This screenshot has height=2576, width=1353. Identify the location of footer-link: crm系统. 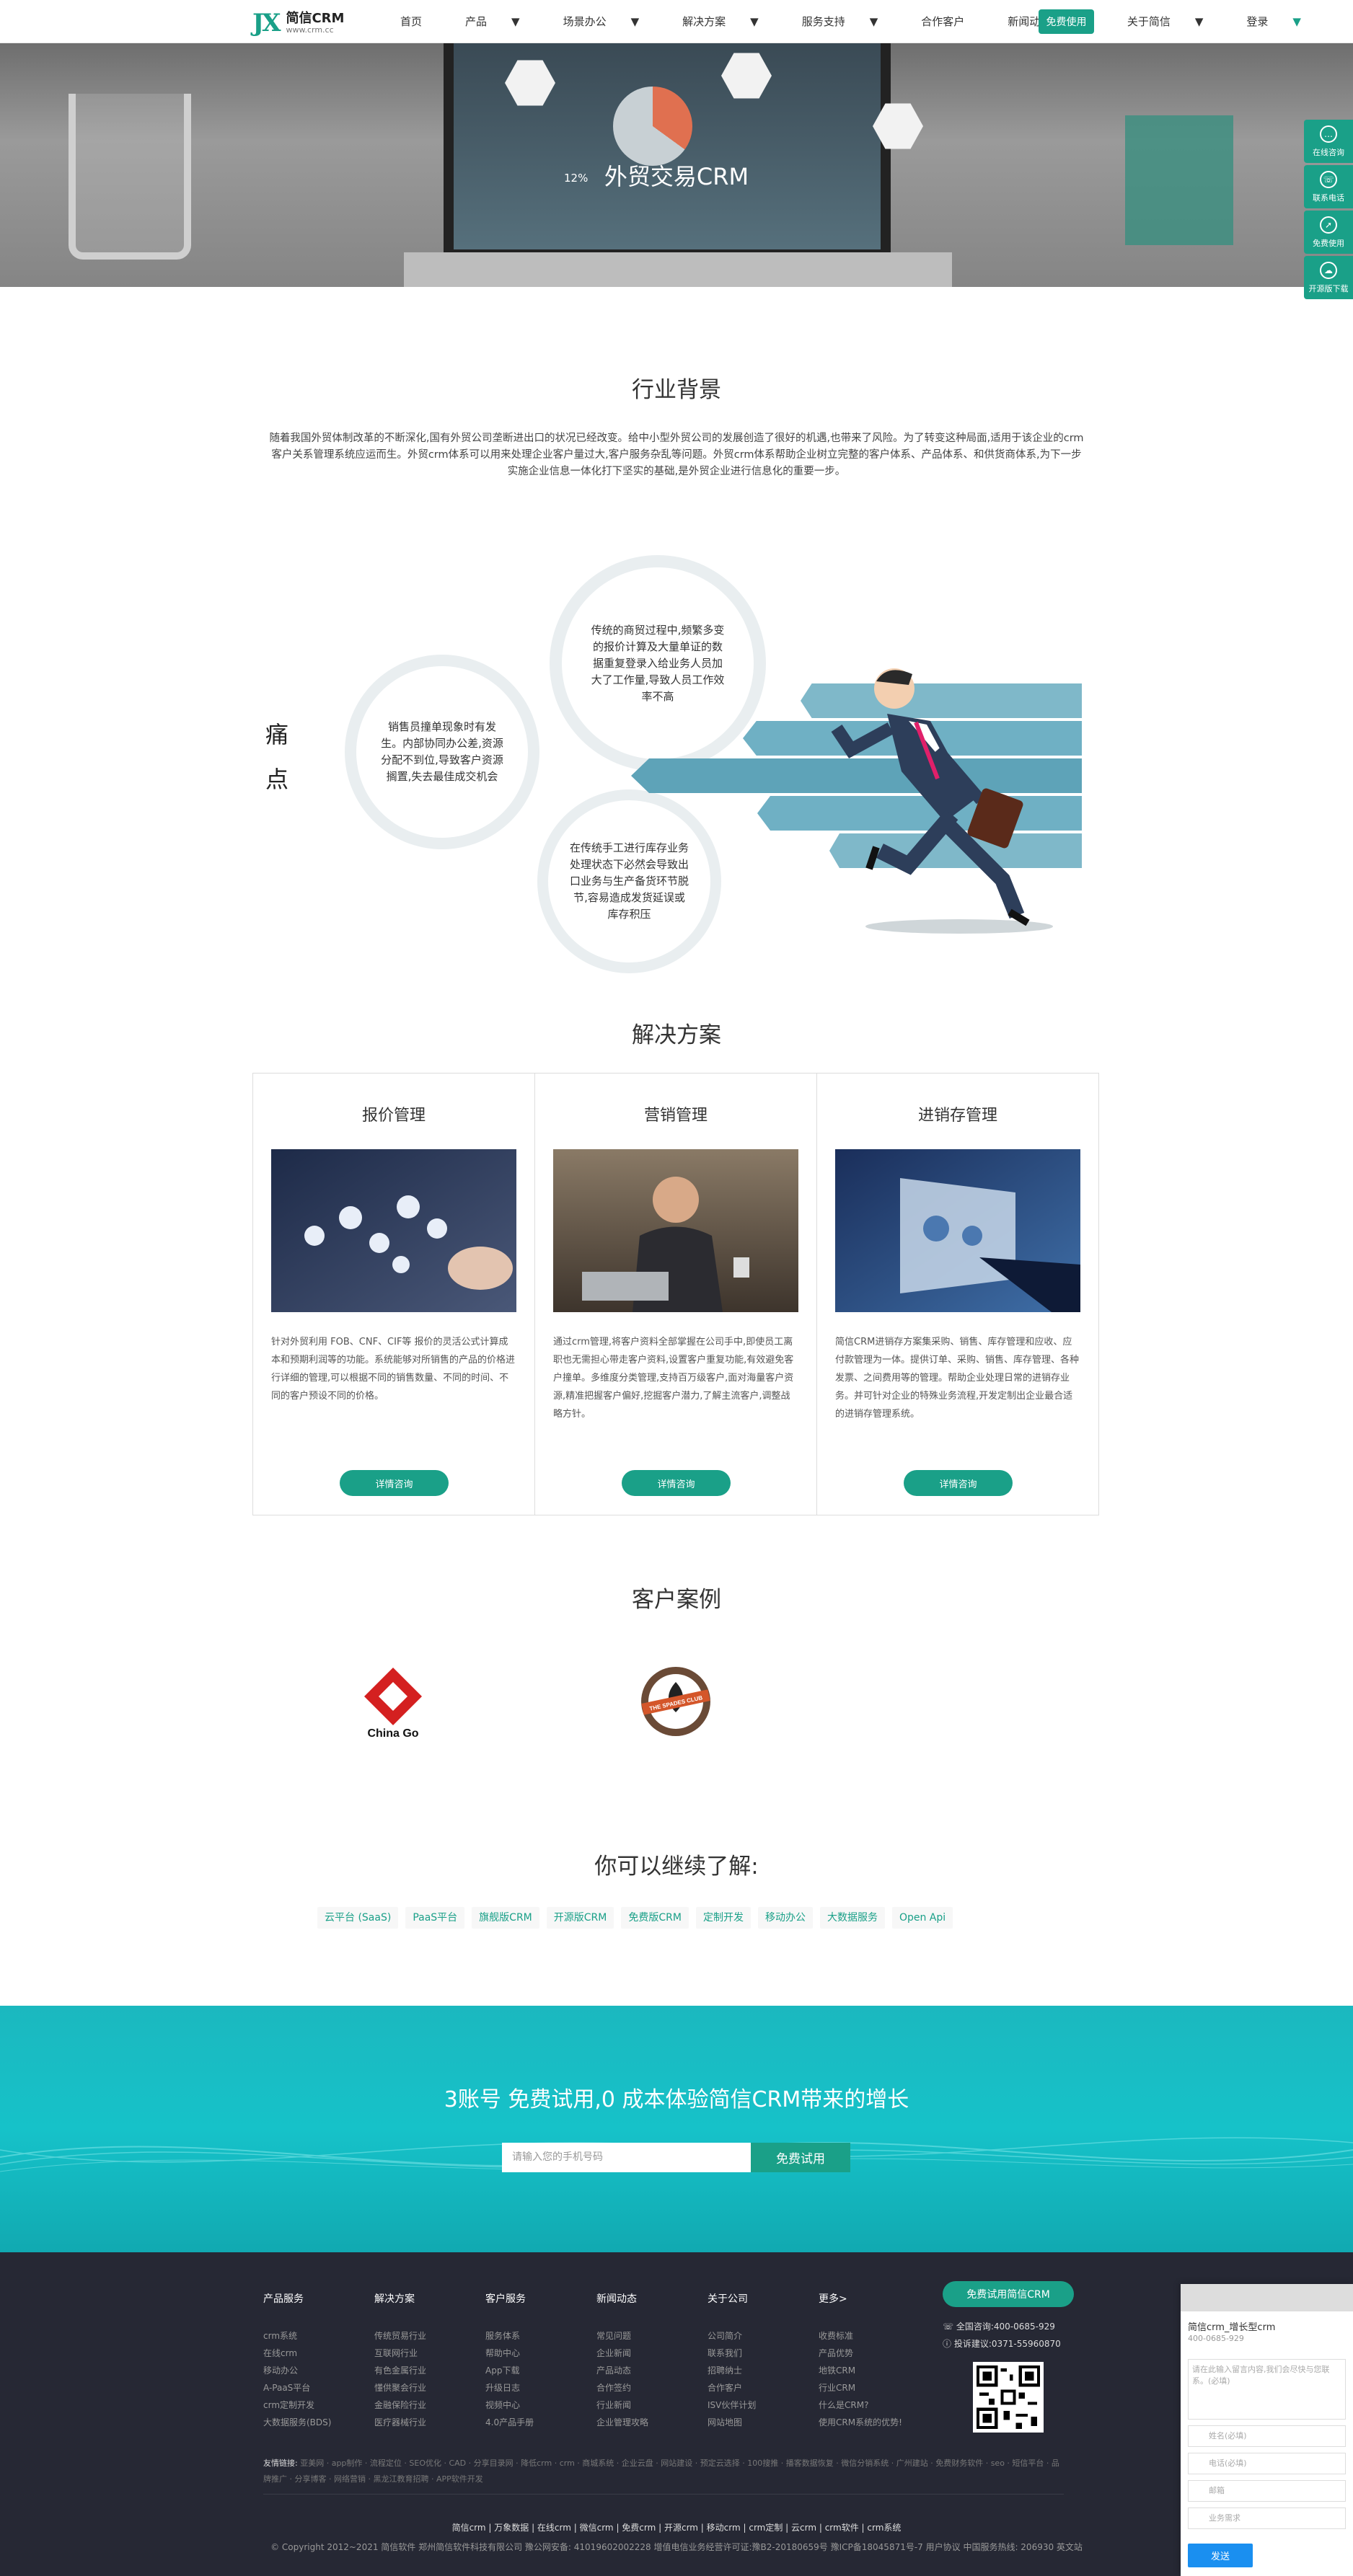
(310, 2336).